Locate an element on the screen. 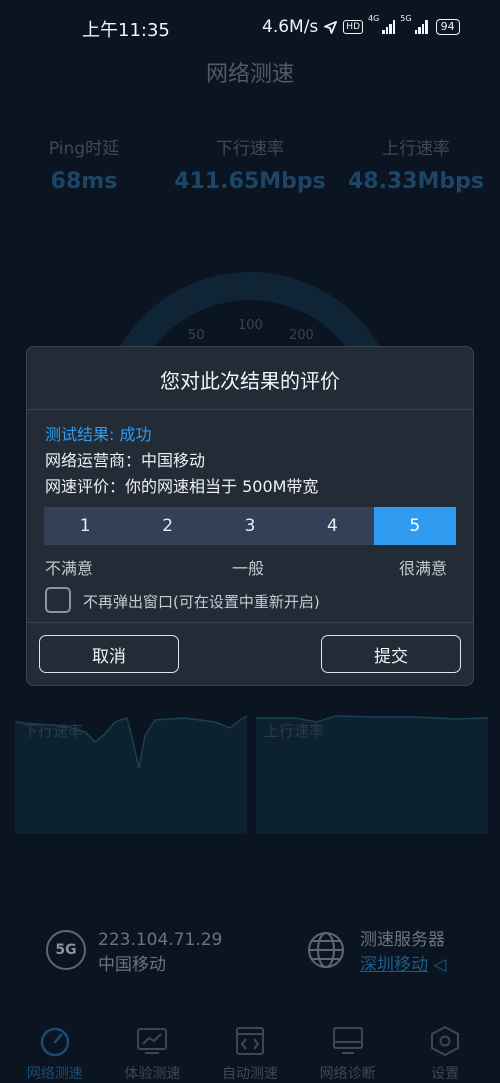 Image resolution: width=500 pixels, height=1083 pixels. server-label: 测速服务器 is located at coordinates (402, 940).